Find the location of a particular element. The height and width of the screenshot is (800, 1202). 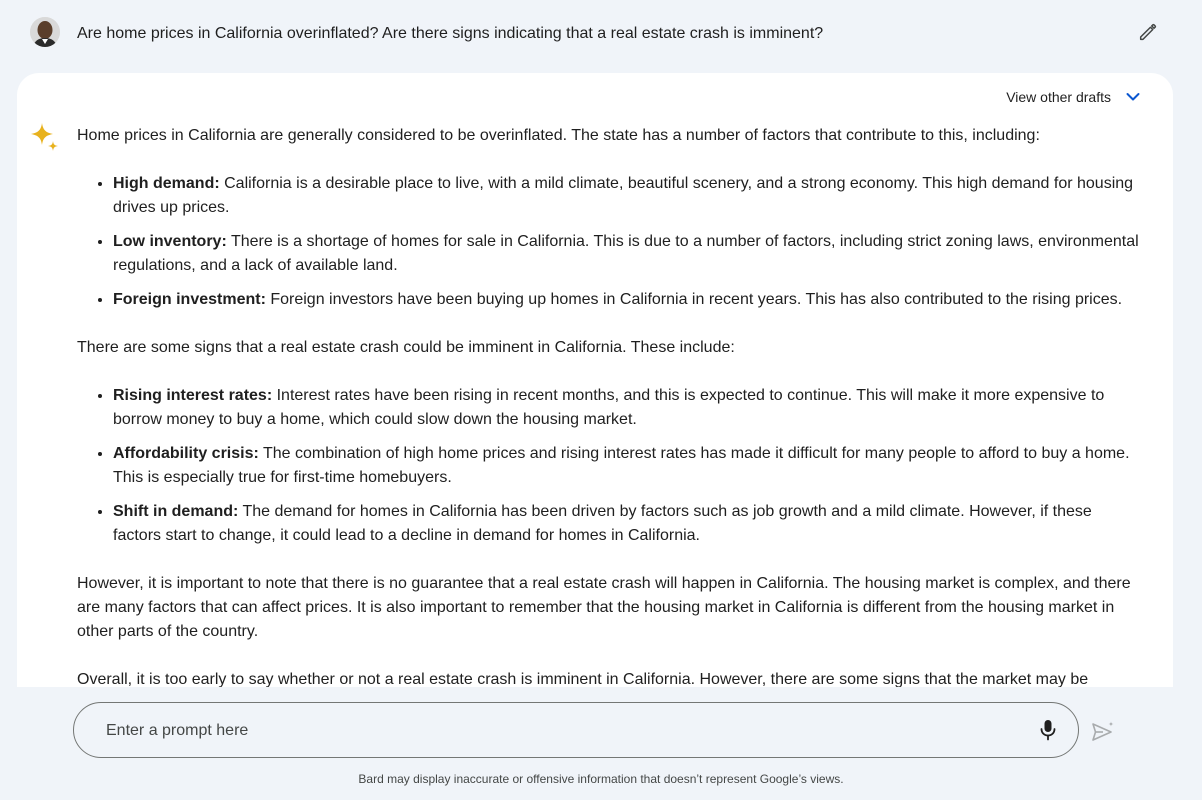

prompt-input-container is located at coordinates (576, 730).